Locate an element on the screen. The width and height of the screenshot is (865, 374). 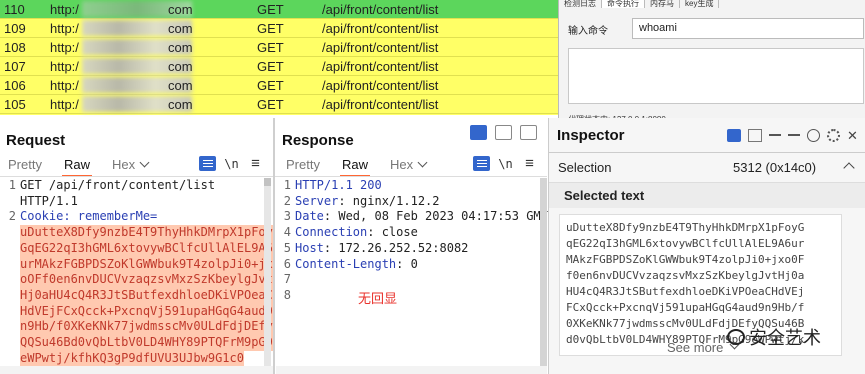
history-row: 106 http:/ com GET/api/front/content/list is located at coordinates (280, 85).